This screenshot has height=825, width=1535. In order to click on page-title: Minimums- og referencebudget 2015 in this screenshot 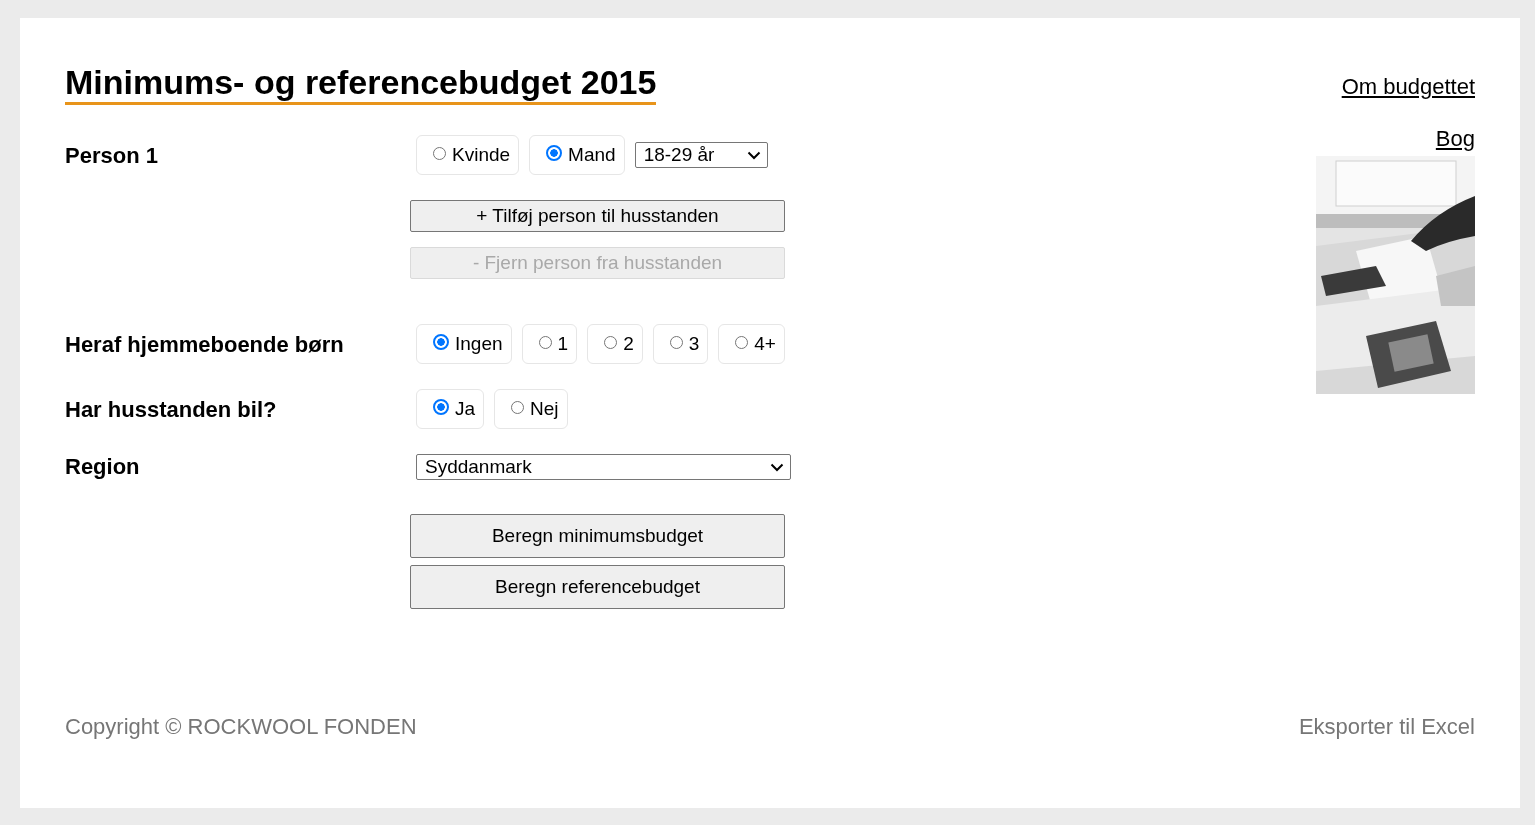, I will do `click(361, 83)`.